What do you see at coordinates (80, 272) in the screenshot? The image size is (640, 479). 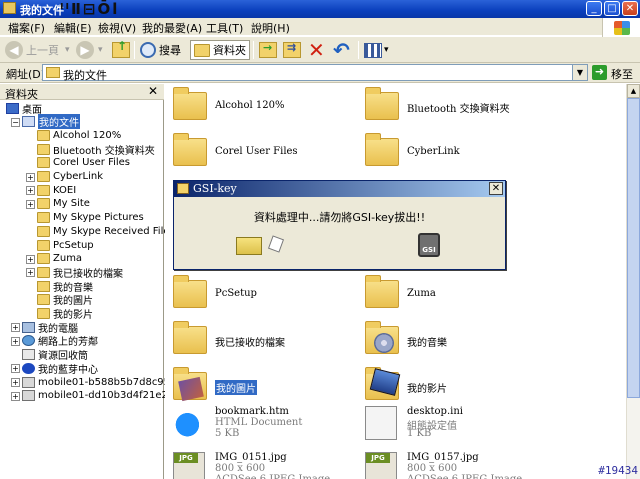 I see `tree-item: 我已接收的檔案` at bounding box center [80, 272].